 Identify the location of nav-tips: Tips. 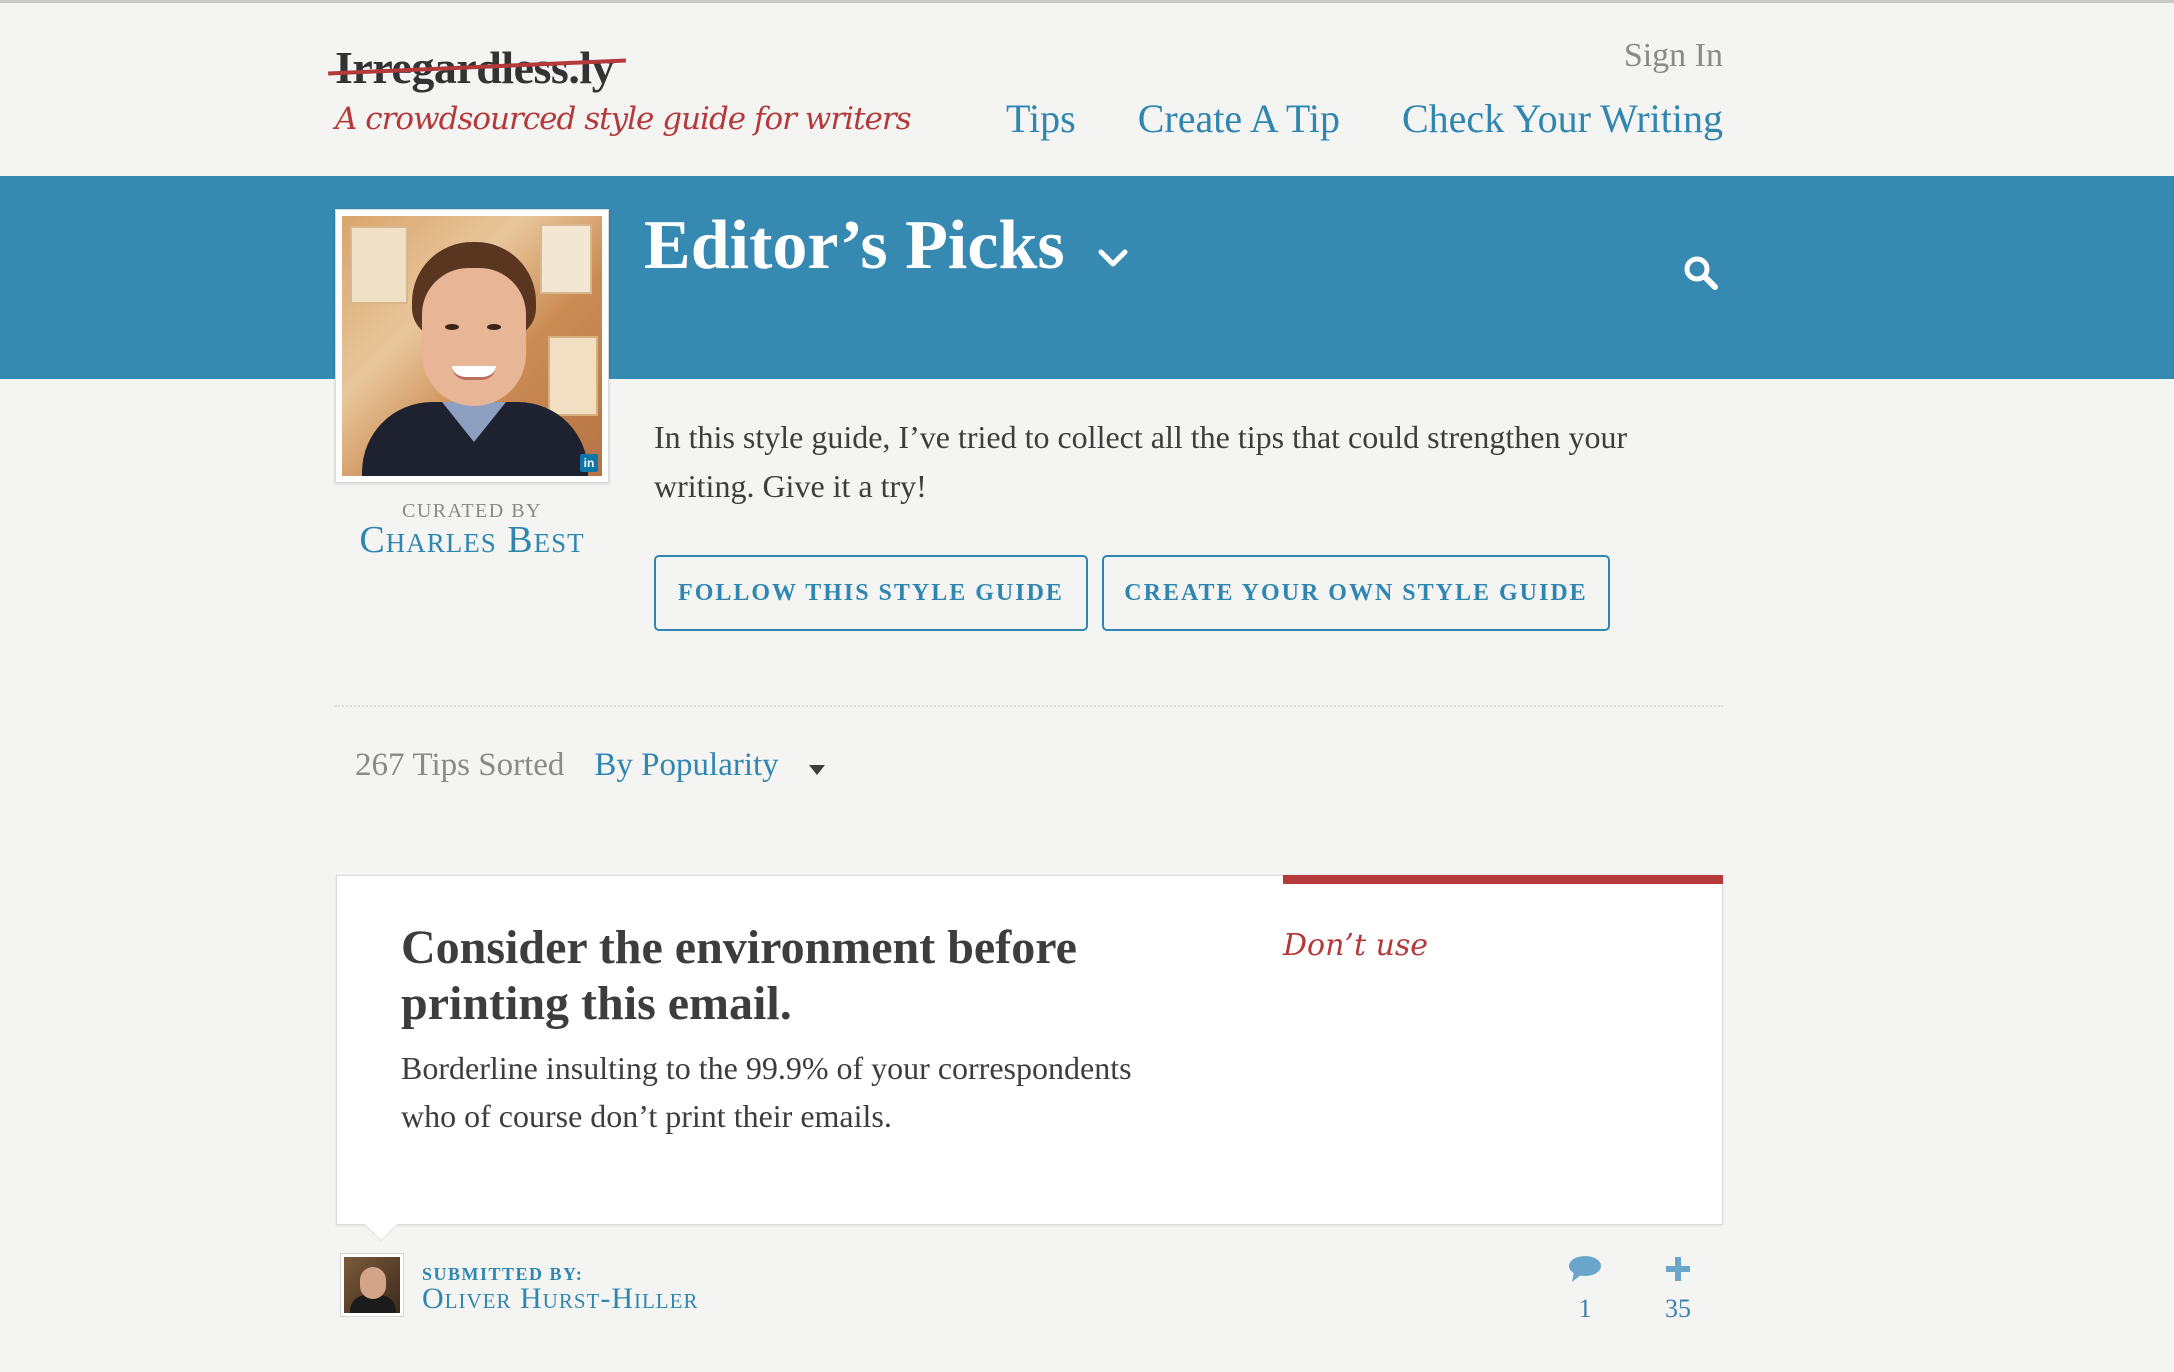
(1041, 118).